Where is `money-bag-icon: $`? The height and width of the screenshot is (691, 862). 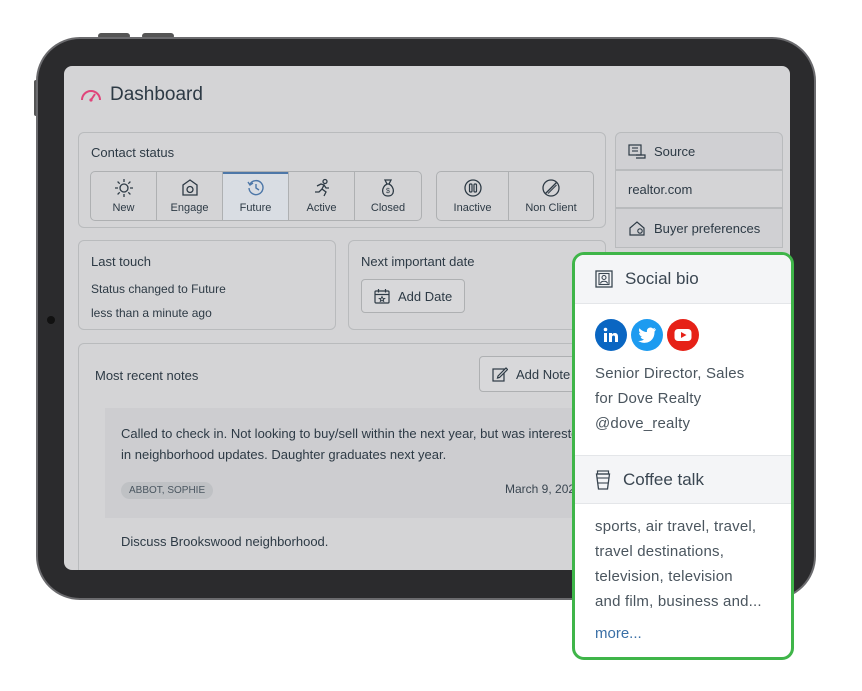
money-bag-icon: $ is located at coordinates (388, 188).